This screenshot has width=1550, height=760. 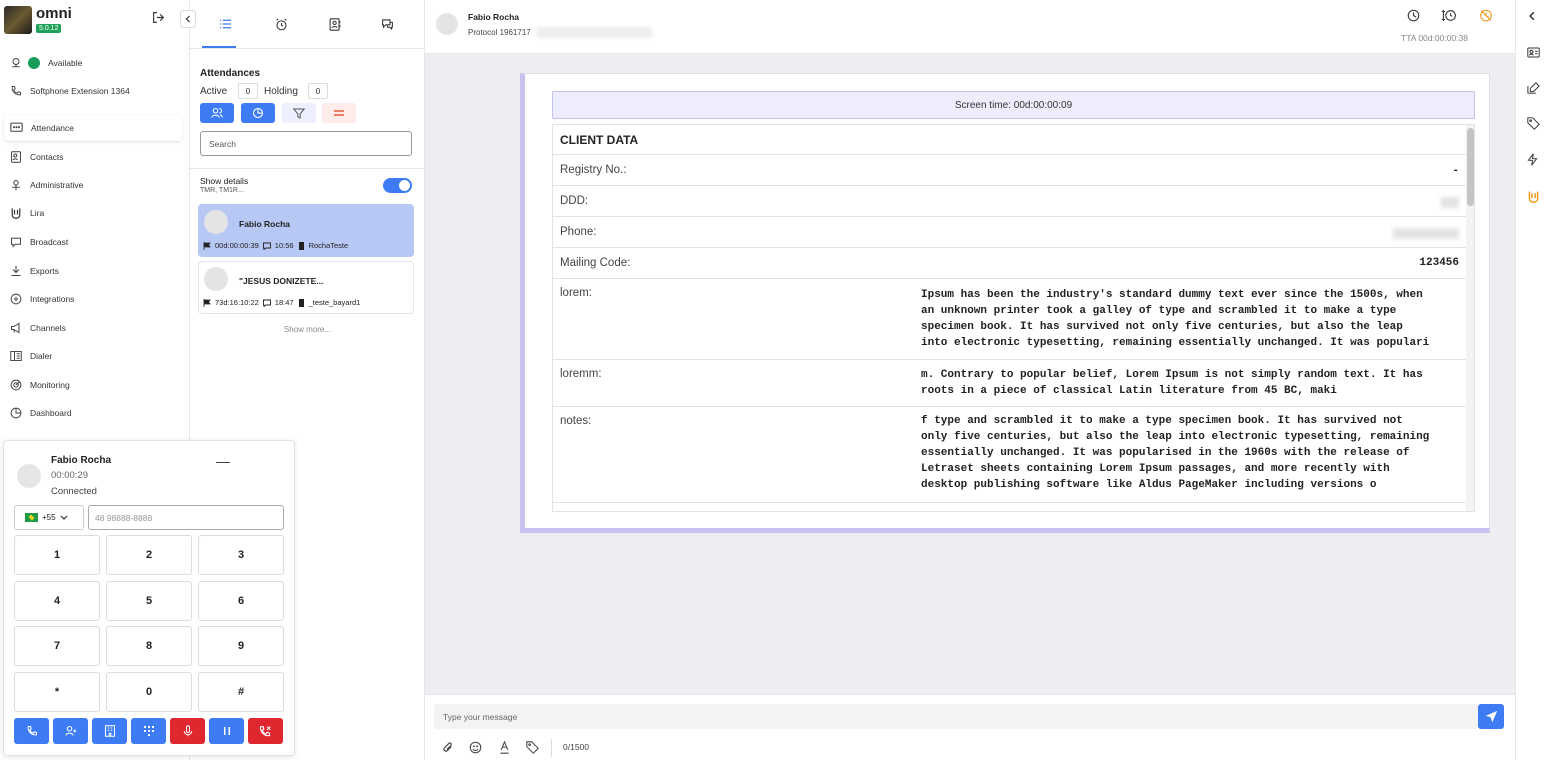 What do you see at coordinates (1532, 159) in the screenshot?
I see `lightning-icon` at bounding box center [1532, 159].